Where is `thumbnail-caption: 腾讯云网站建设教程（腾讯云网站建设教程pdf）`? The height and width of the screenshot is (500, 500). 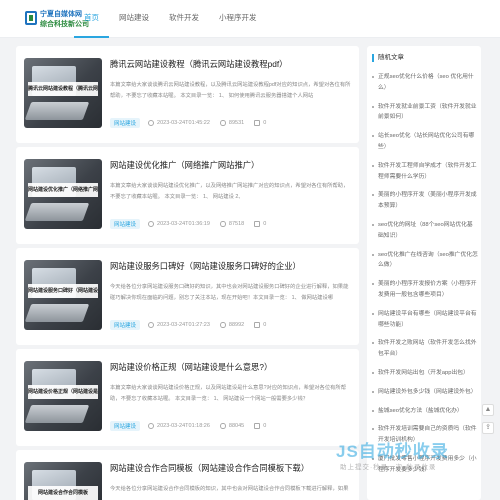
thumbnail-caption: 腾讯云网站建设教程（腾讯云网站建设教程pdf） is located at coordinates (63, 89).